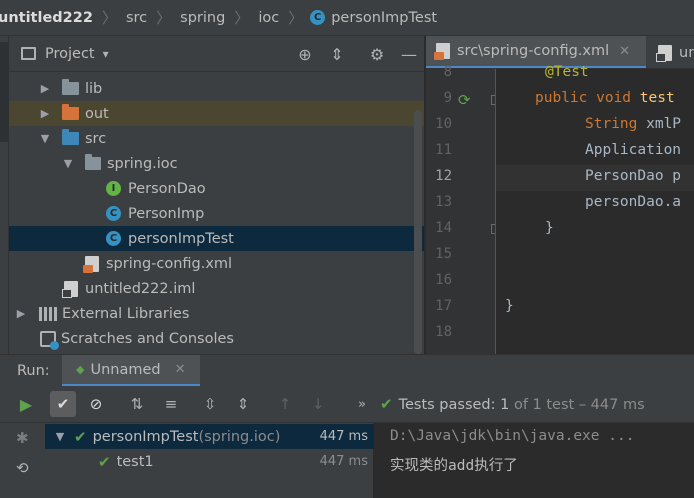 The image size is (694, 498). What do you see at coordinates (28, 53) in the screenshot?
I see `project-view-icon` at bounding box center [28, 53].